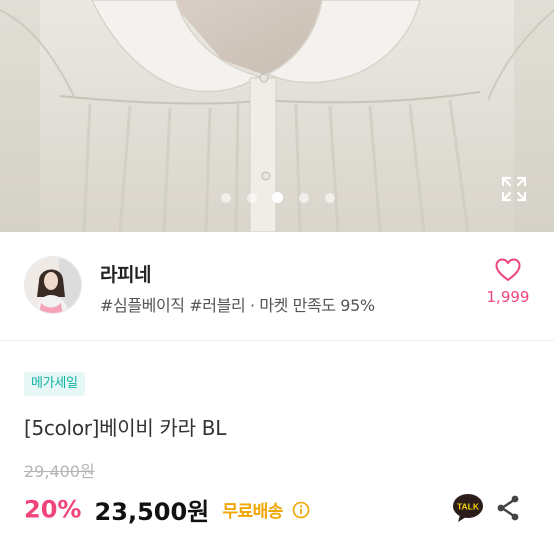 This screenshot has height=554, width=554. I want to click on carousel-dot-active, so click(277, 197).